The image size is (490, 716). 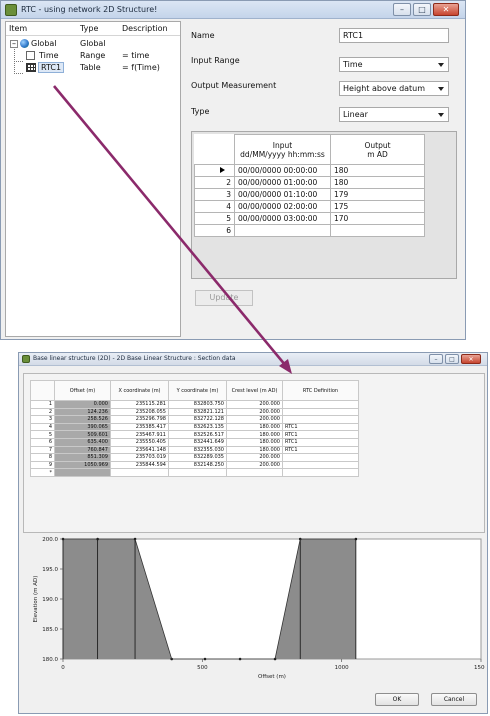 I want to click on y-cell: 832623.135, so click(x=197, y=427).